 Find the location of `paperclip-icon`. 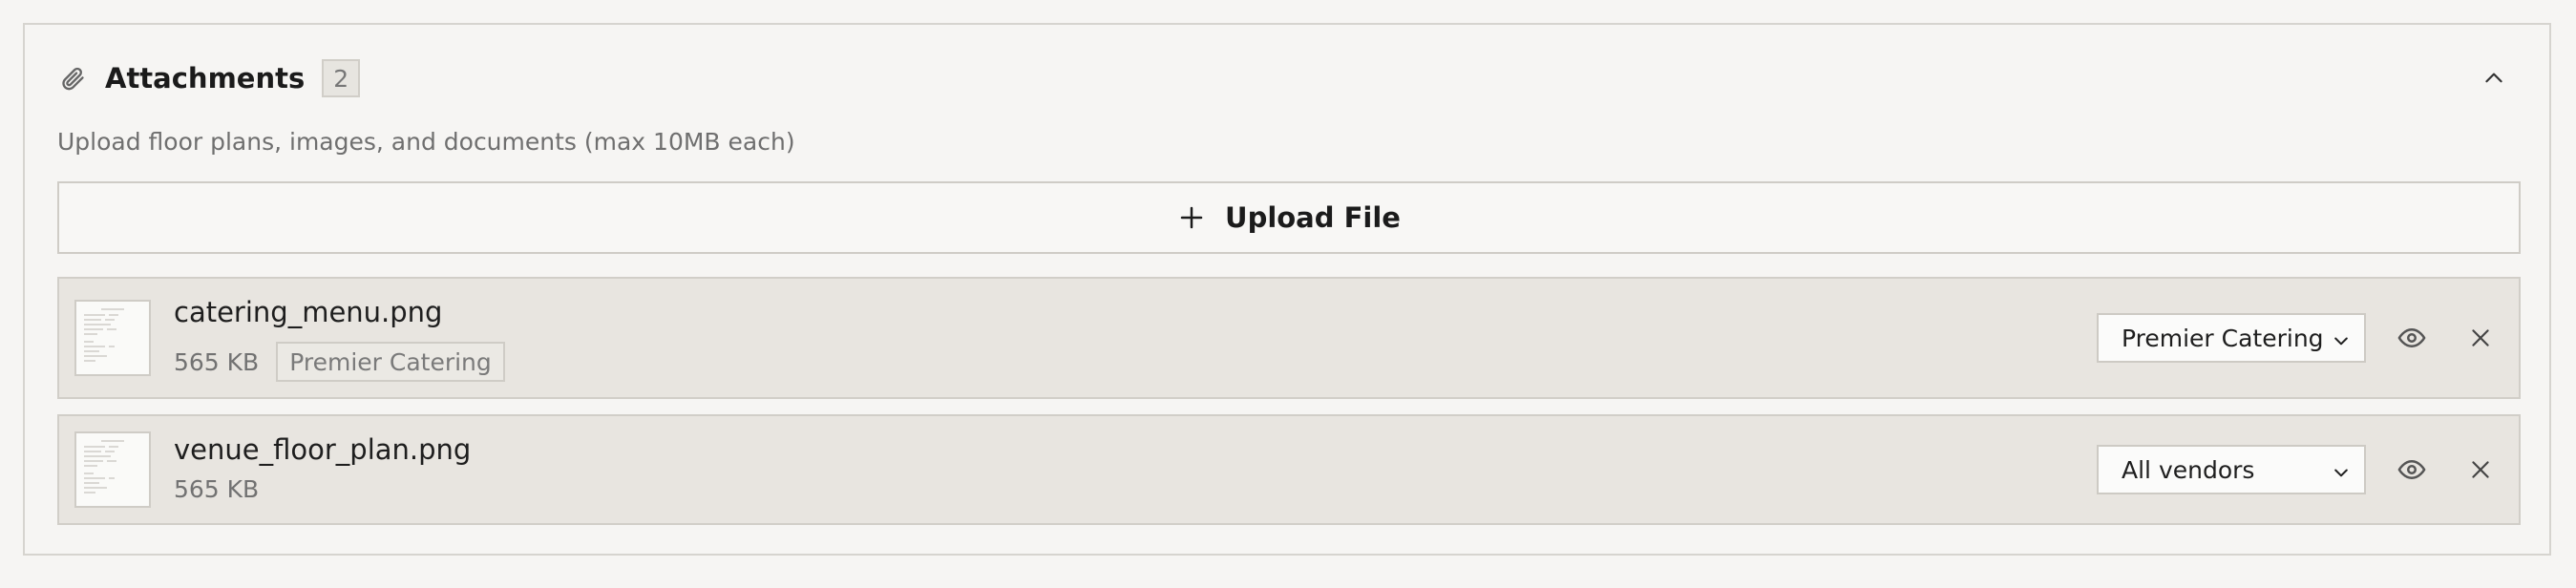

paperclip-icon is located at coordinates (72, 78).